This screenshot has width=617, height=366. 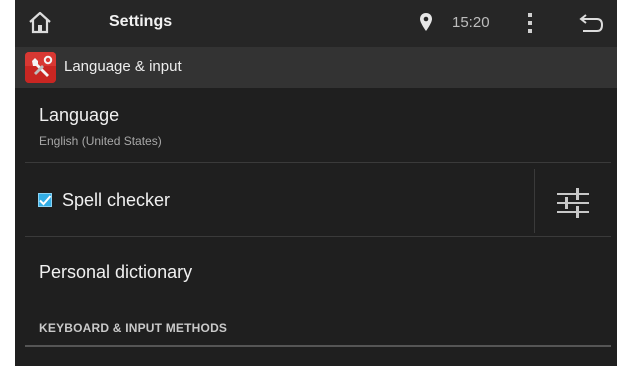 I want to click on personal-dictionary-title: Personal dictionary, so click(x=116, y=272).